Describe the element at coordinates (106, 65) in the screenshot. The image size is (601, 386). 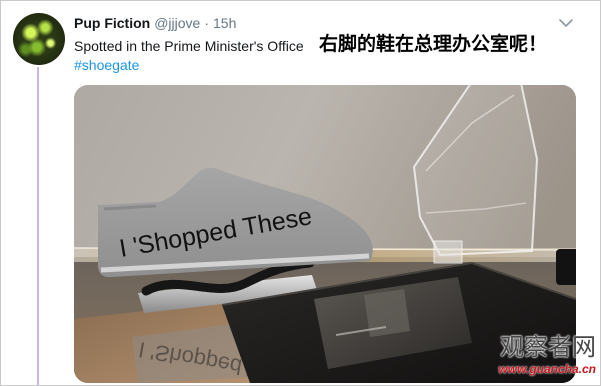
I see `hashtag-link: #shoegate` at that location.